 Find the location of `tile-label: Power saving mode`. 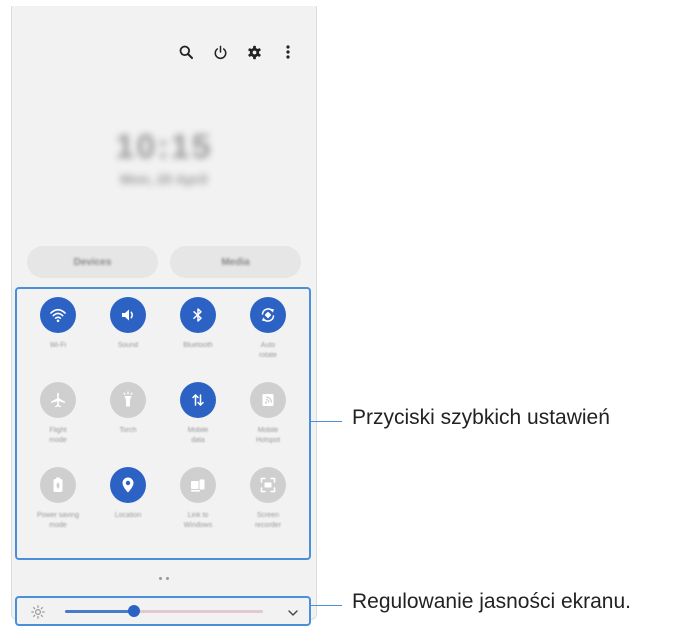

tile-label: Power saving mode is located at coordinates (58, 520).